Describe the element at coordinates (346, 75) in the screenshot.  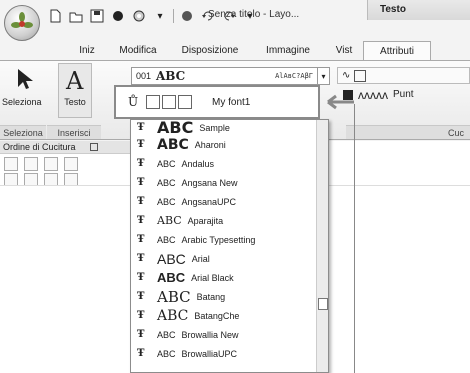
I see `curve-icon: ∿` at that location.